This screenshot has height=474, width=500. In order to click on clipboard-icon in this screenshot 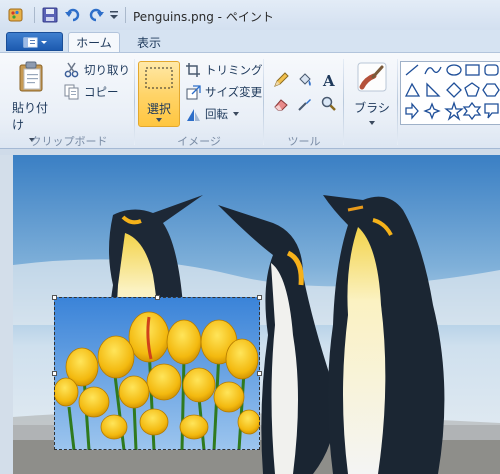, I will do `click(31, 76)`.